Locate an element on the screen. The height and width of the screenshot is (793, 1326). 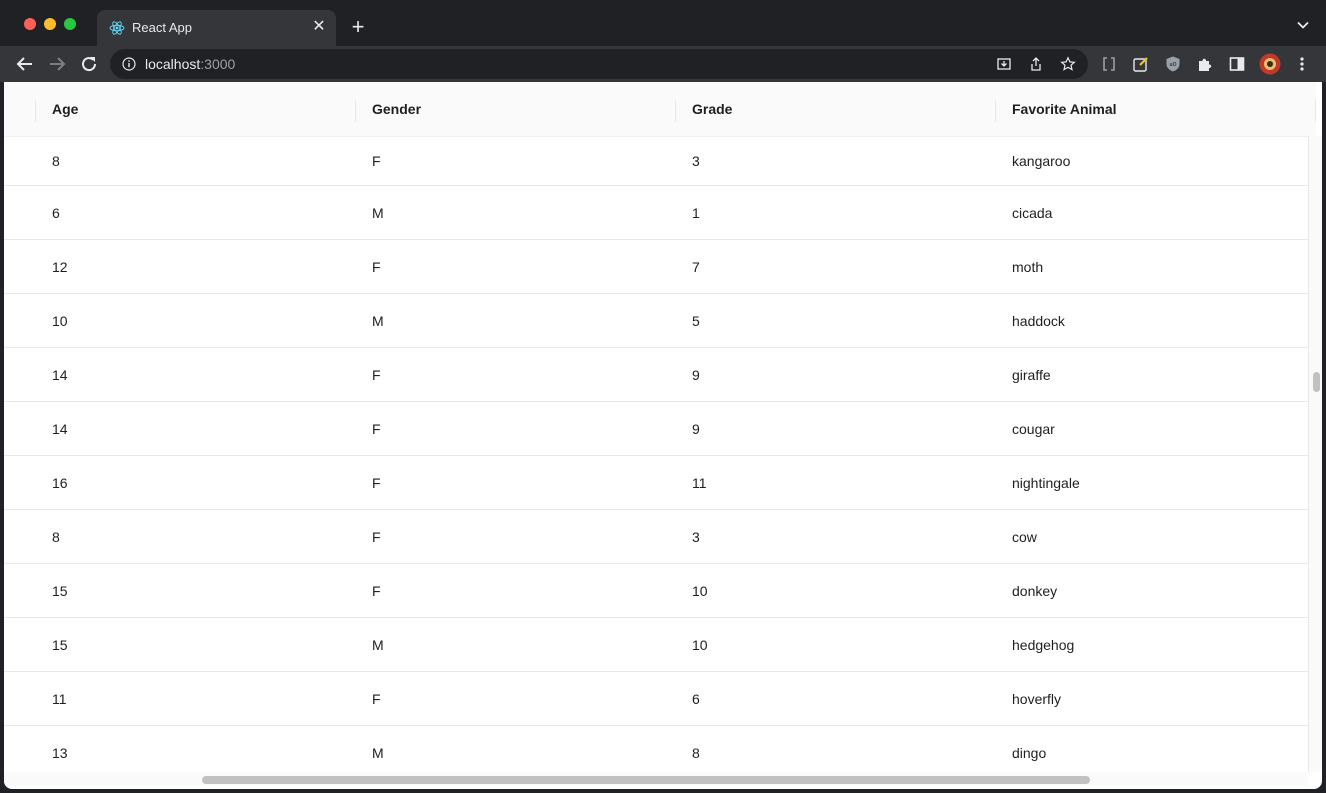
table-row: 12 F 7 moth is located at coordinates (656, 267).